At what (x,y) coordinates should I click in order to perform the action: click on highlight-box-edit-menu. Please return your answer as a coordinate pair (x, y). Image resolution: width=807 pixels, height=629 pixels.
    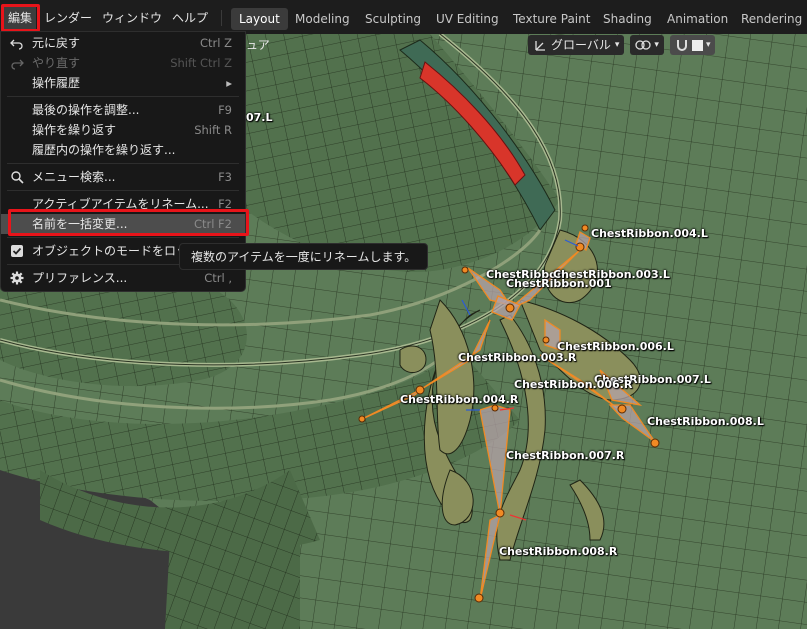
    Looking at the image, I should click on (20, 18).